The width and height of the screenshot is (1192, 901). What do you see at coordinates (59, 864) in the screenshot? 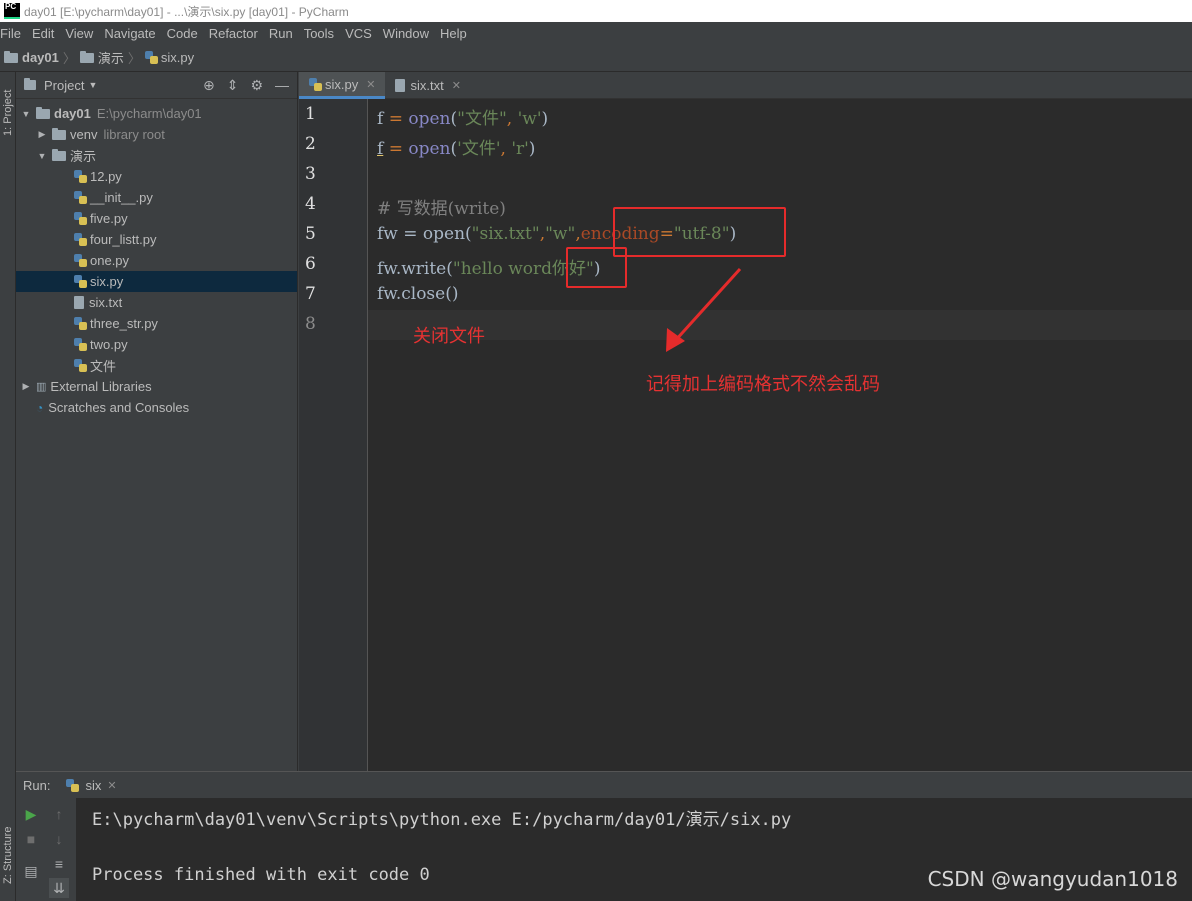
I see `soft-wrap-icon: ≡` at bounding box center [59, 864].